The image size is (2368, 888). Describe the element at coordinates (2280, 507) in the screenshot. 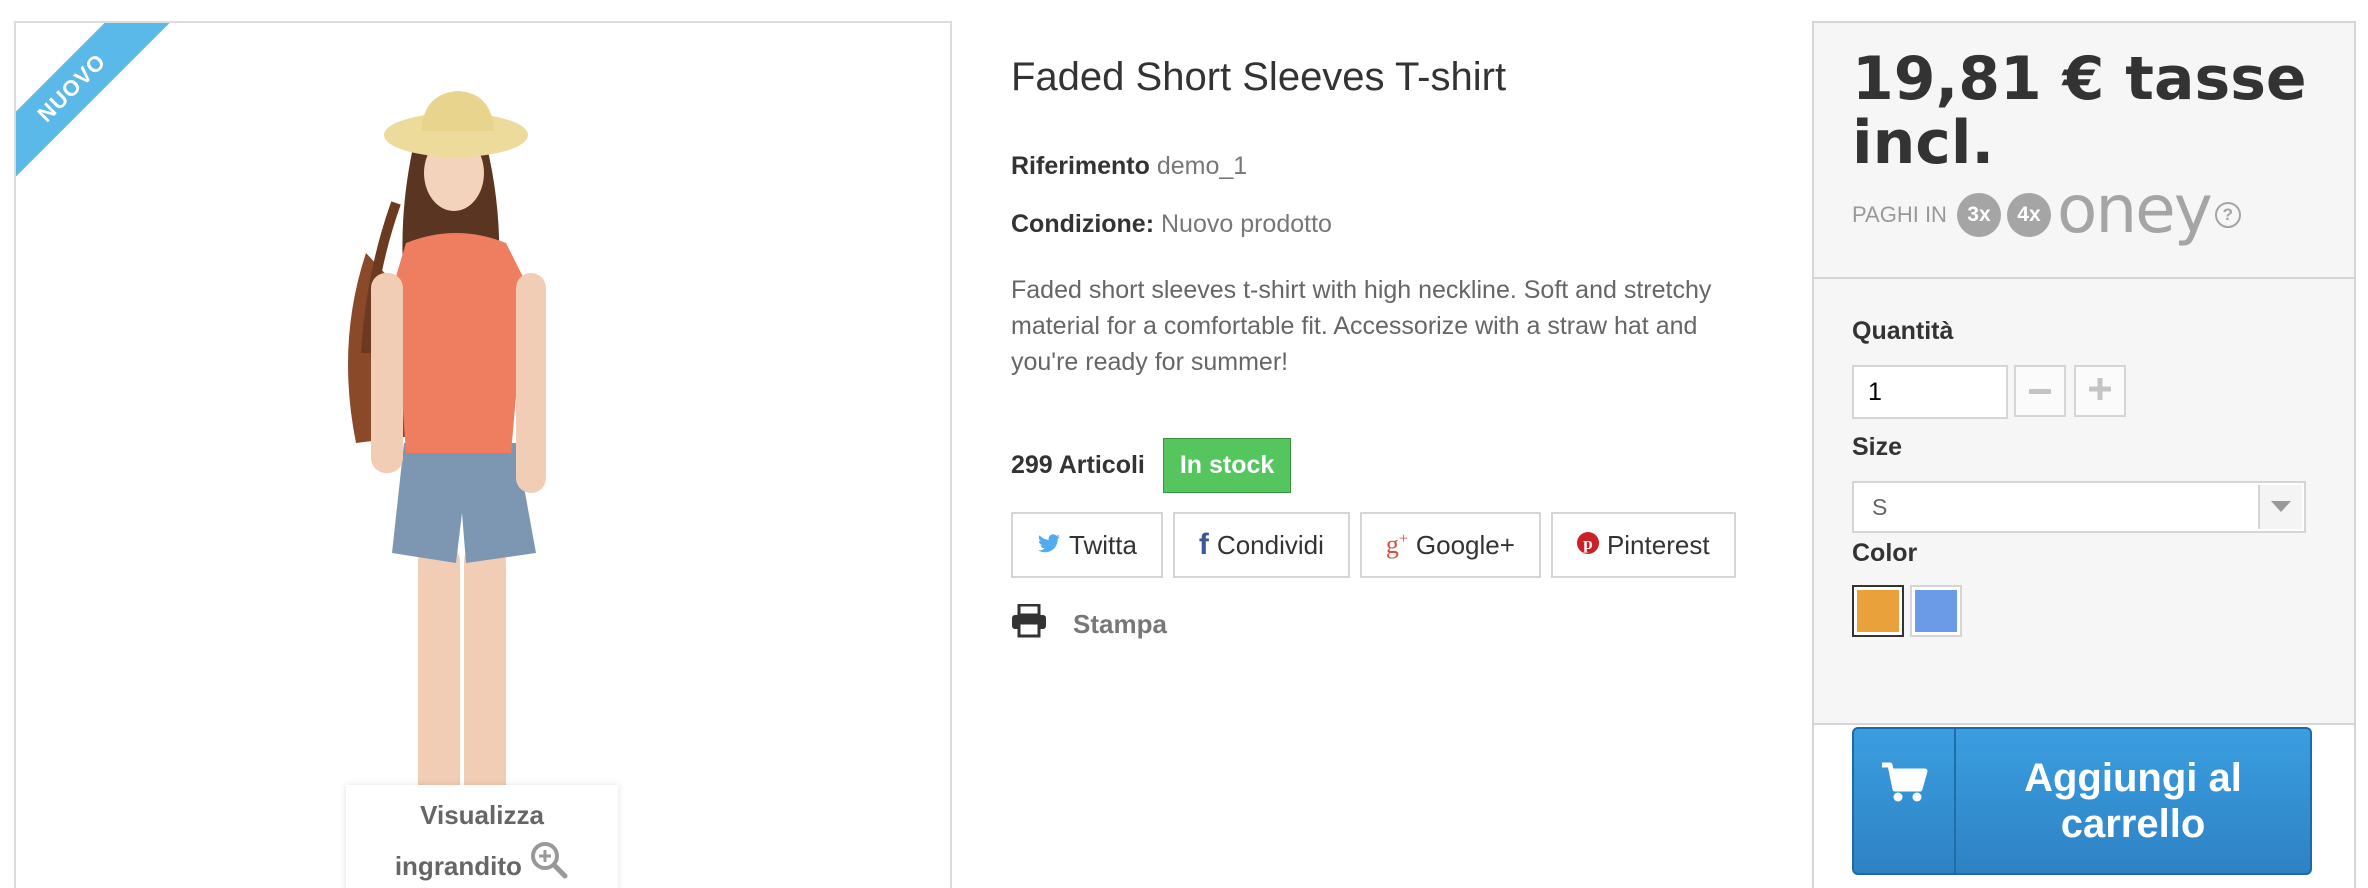

I see `chevron-down-icon` at that location.